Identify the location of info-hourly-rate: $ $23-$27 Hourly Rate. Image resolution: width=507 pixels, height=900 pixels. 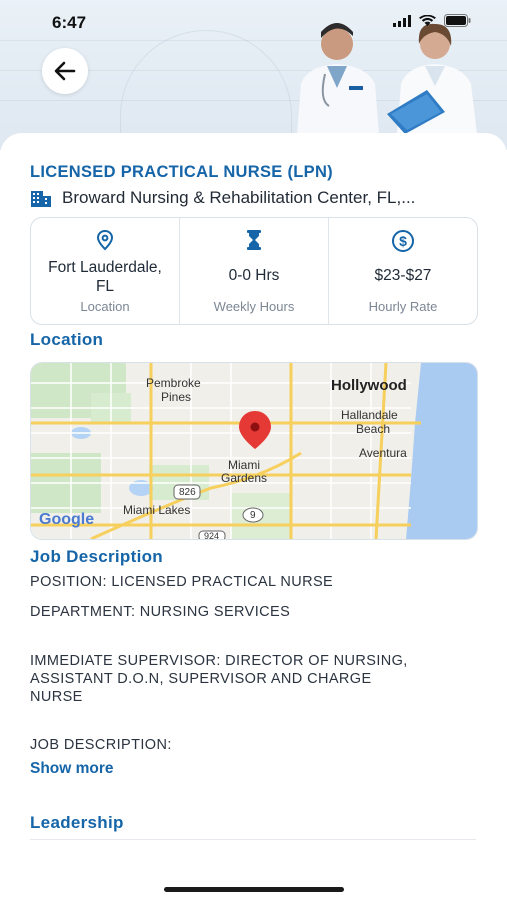
(402, 271).